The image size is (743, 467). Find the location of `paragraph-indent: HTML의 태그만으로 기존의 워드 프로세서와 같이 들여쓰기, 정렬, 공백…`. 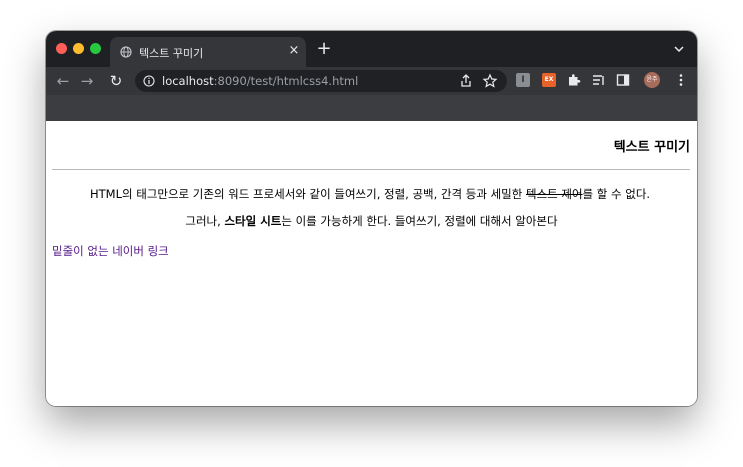

paragraph-indent: HTML의 태그만으로 기존의 워드 프로세서와 같이 들여쓰기, 정렬, 공백… is located at coordinates (370, 194).